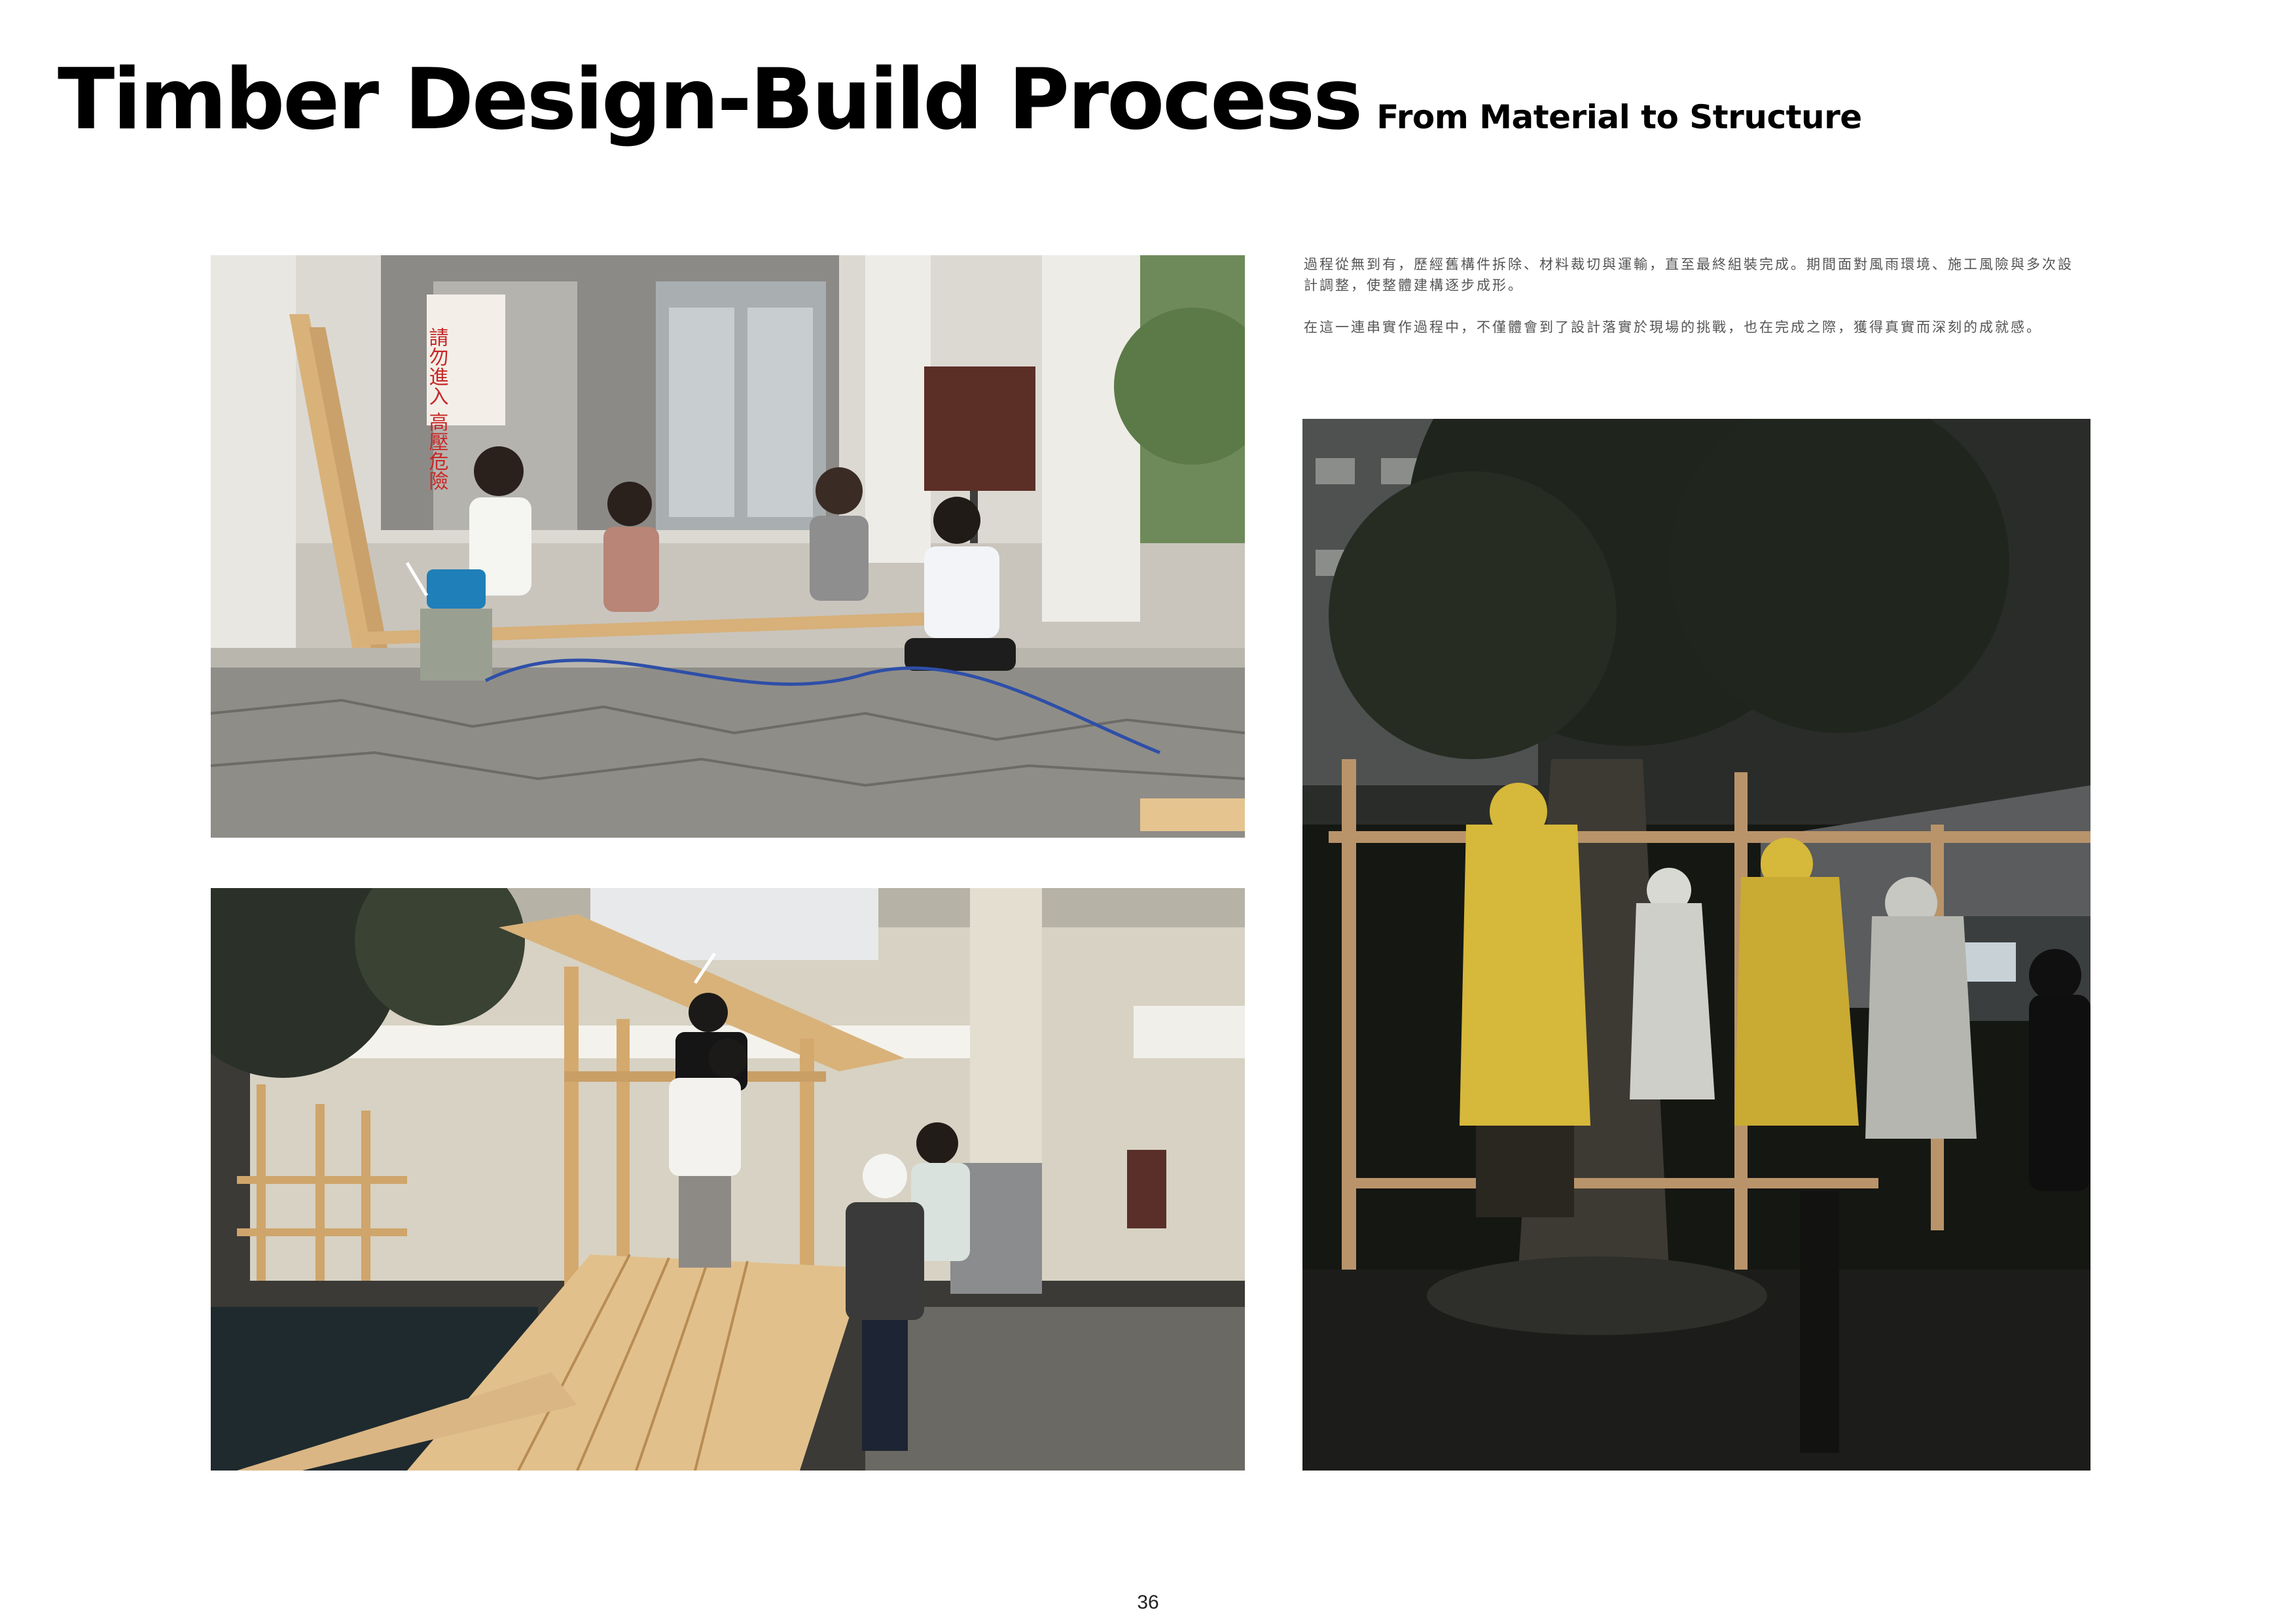  What do you see at coordinates (437, 409) in the screenshot?
I see `warning-sign-text: 請勿進入 高壓危險` at bounding box center [437, 409].